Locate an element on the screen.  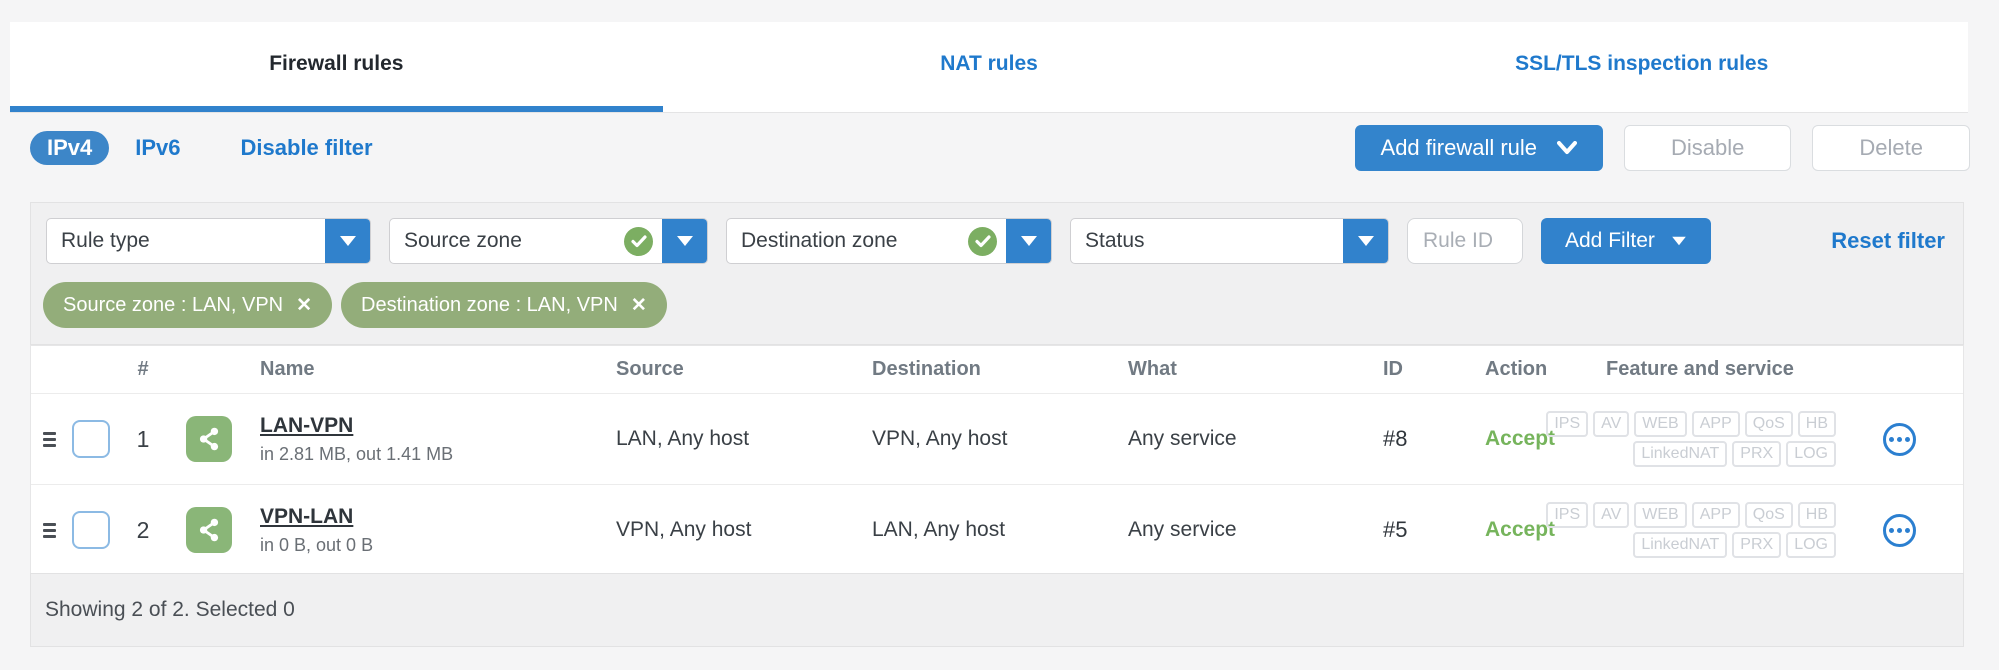
rule-id: #5 is located at coordinates (1395, 529).